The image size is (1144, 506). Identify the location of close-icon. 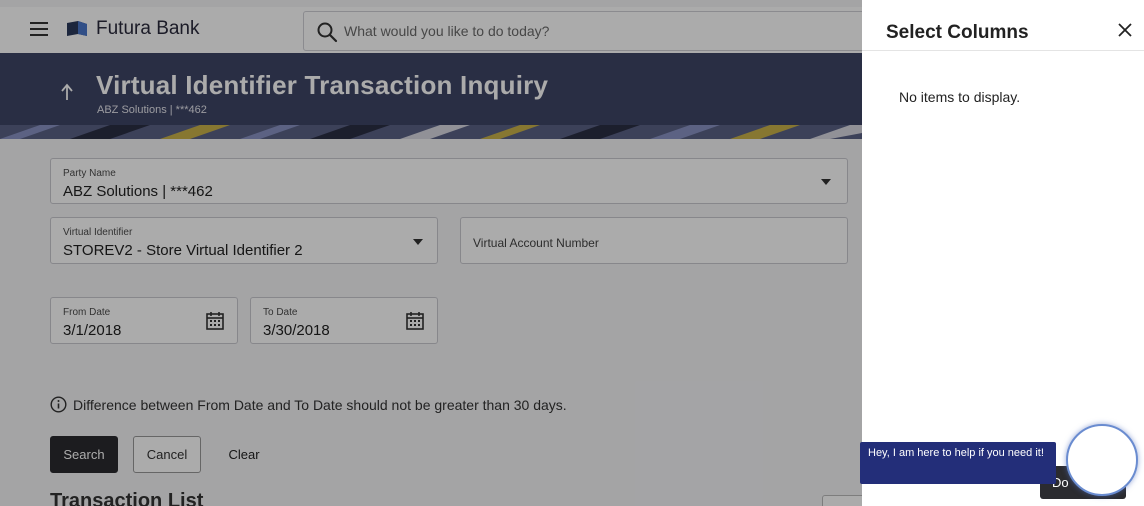
(1125, 30).